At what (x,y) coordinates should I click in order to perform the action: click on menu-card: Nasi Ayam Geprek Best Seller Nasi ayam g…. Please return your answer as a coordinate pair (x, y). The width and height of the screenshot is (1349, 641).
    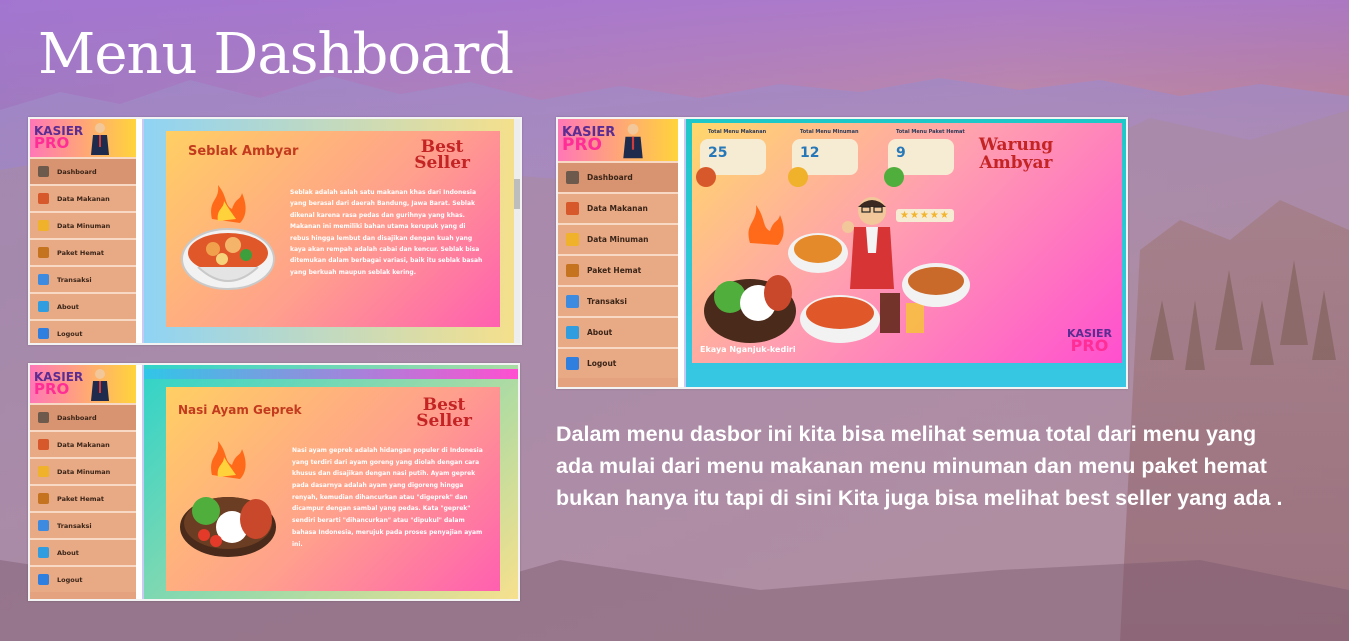
    Looking at the image, I should click on (333, 489).